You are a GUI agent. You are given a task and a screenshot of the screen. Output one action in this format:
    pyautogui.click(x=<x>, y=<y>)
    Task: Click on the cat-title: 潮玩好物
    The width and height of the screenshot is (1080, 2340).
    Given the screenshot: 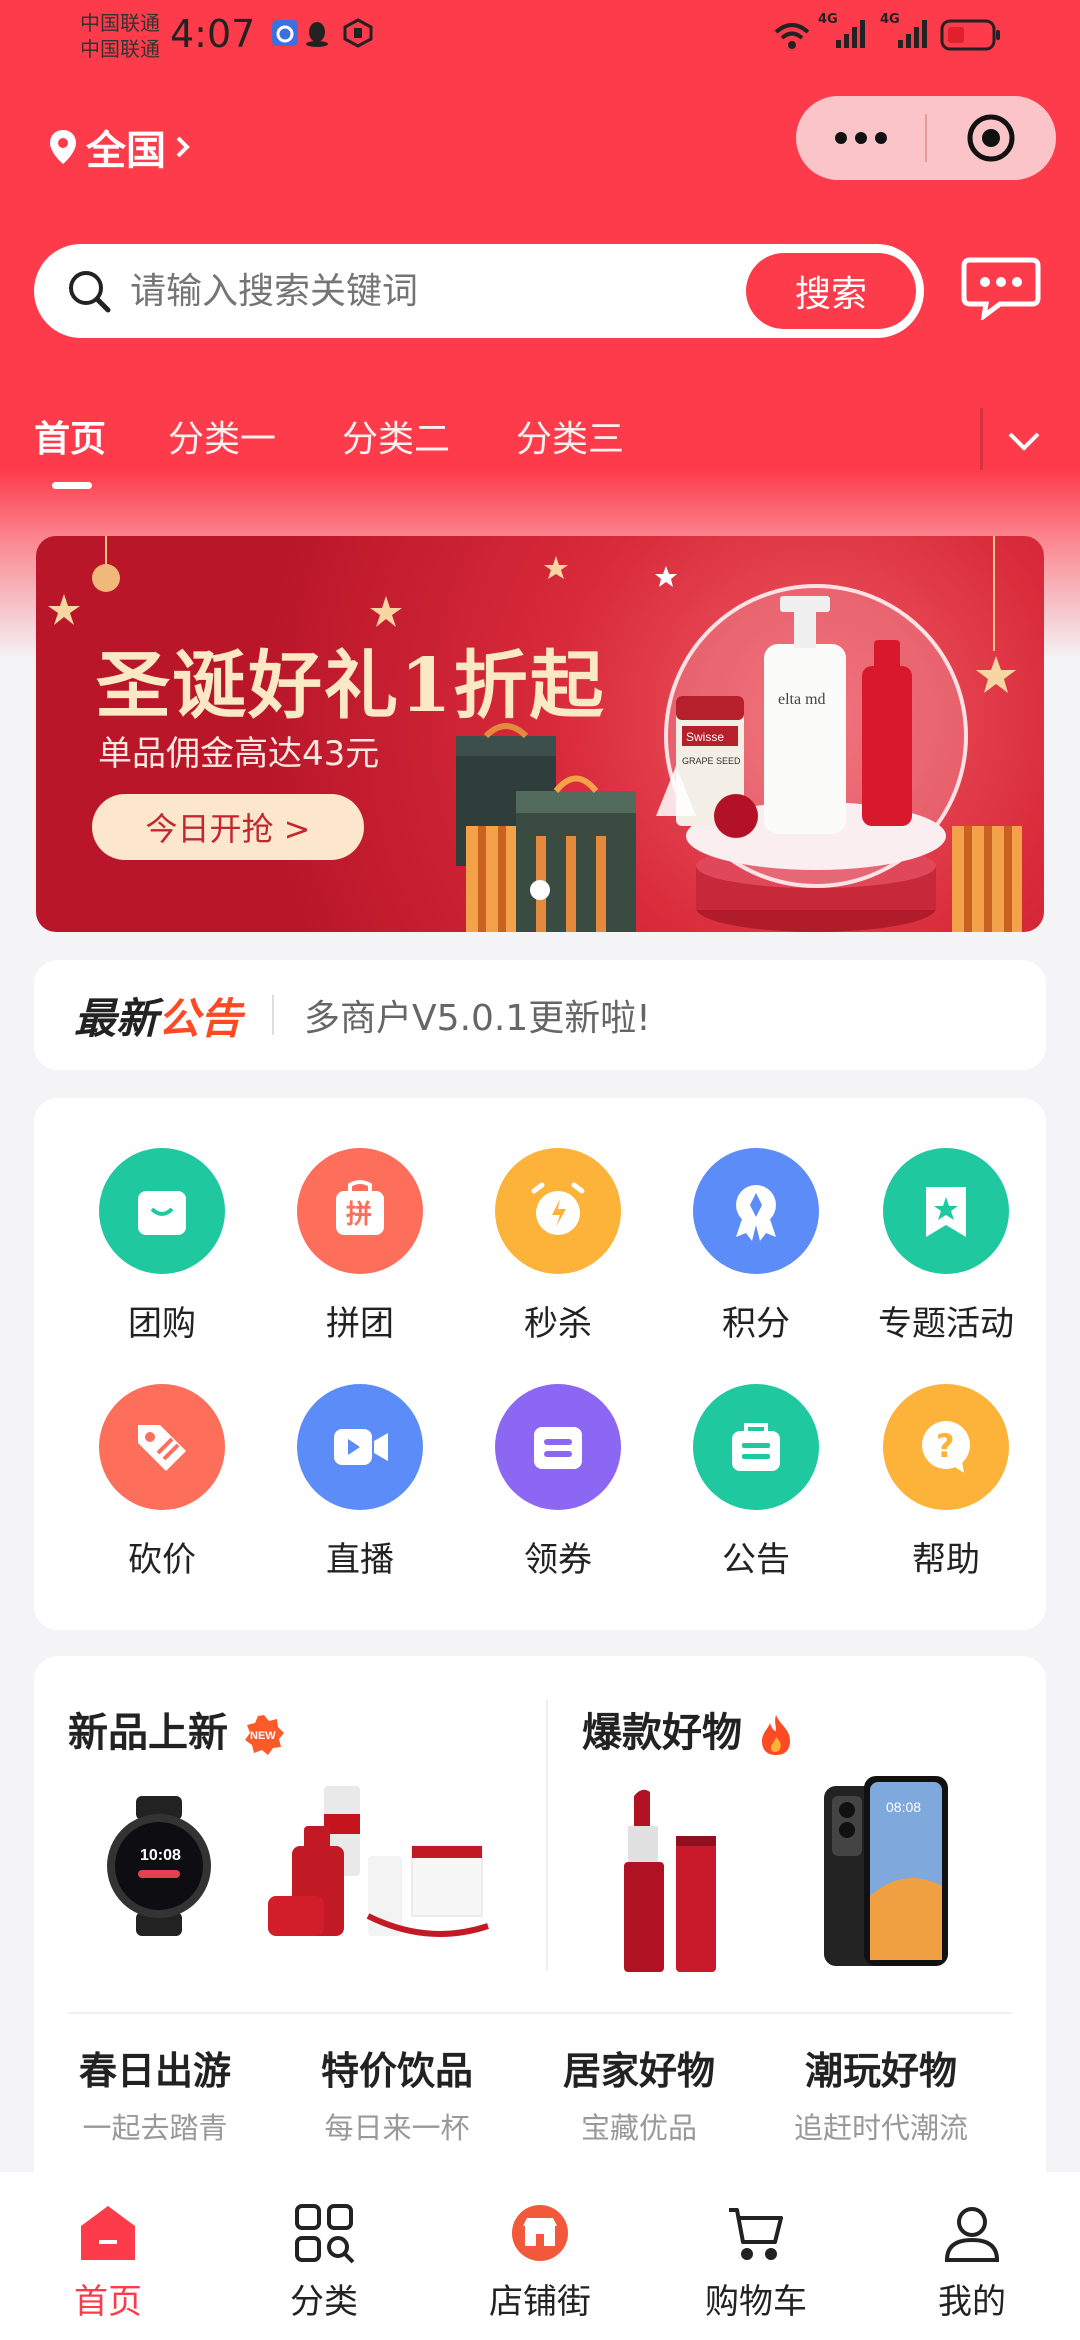 What is the action you would take?
    pyautogui.click(x=880, y=2071)
    